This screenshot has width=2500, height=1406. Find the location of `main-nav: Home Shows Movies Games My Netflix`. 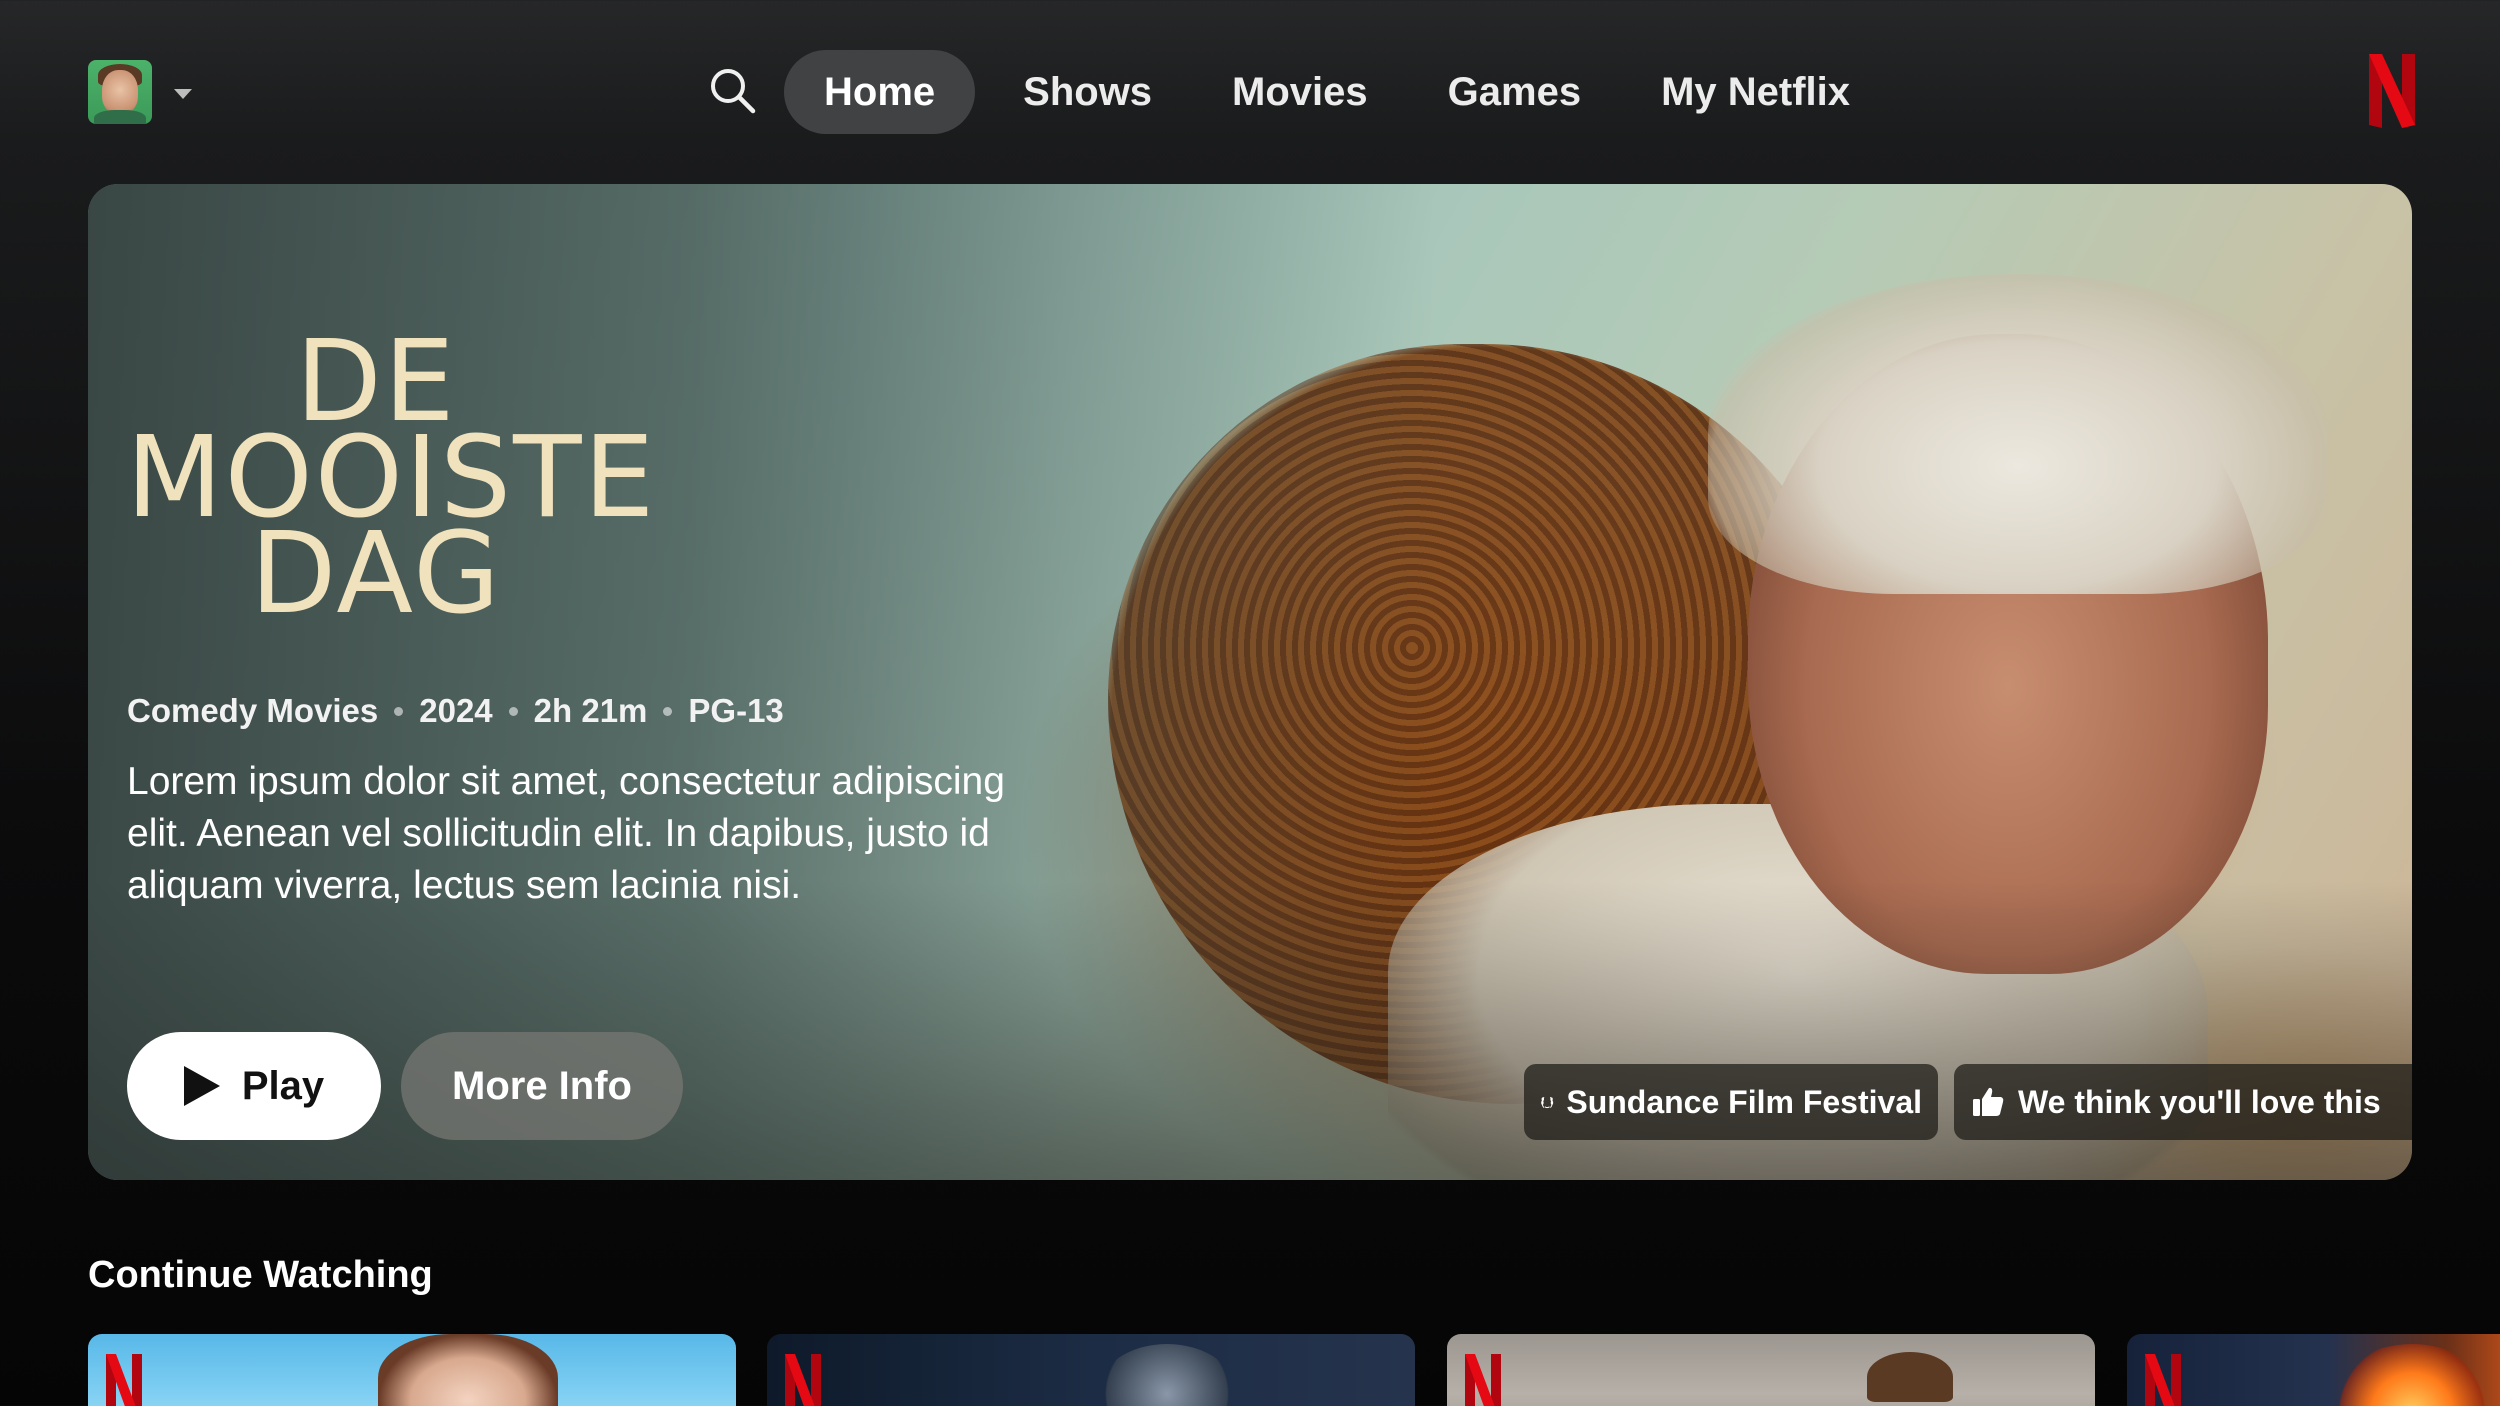

main-nav: Home Shows Movies Games My Netflix is located at coordinates (1337, 92).